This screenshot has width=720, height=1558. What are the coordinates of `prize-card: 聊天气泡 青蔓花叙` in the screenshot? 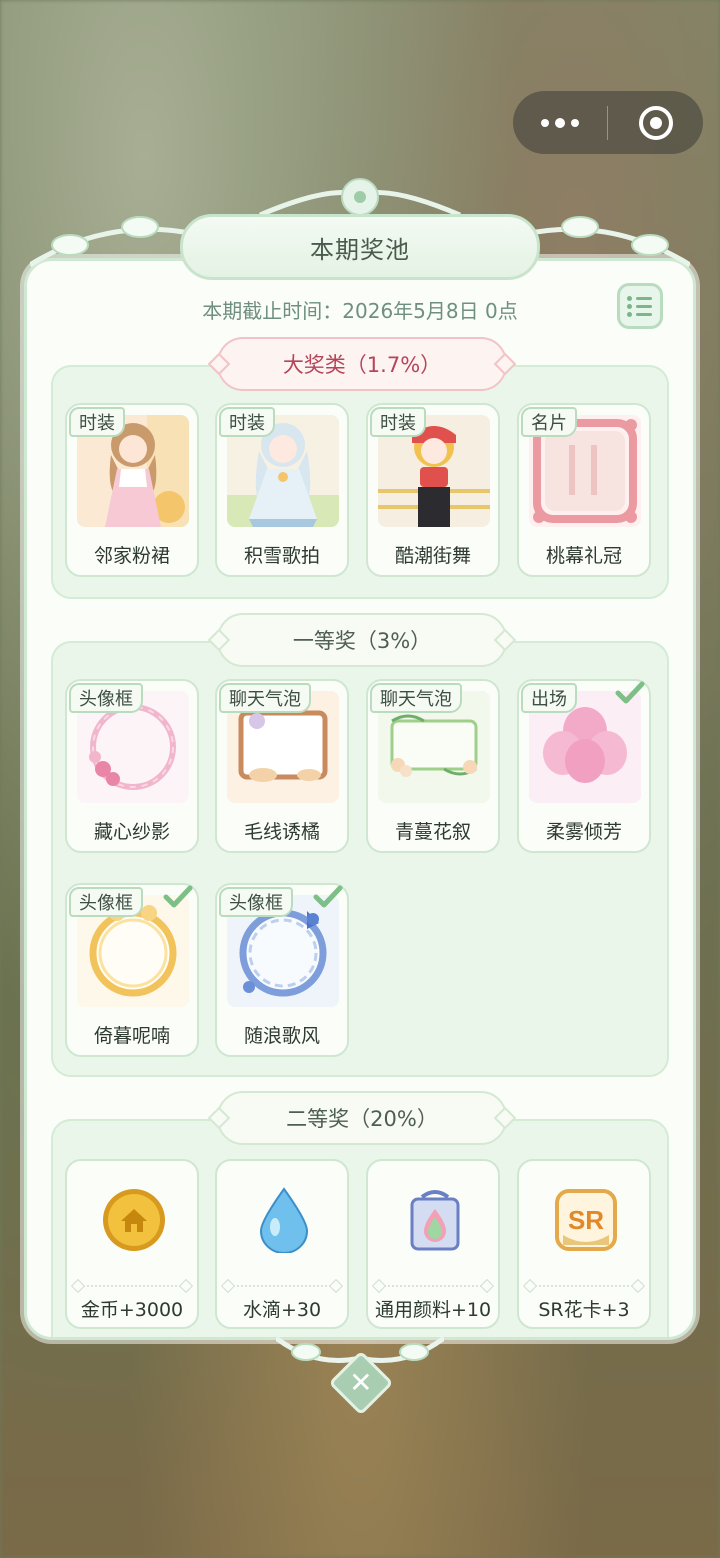 It's located at (433, 766).